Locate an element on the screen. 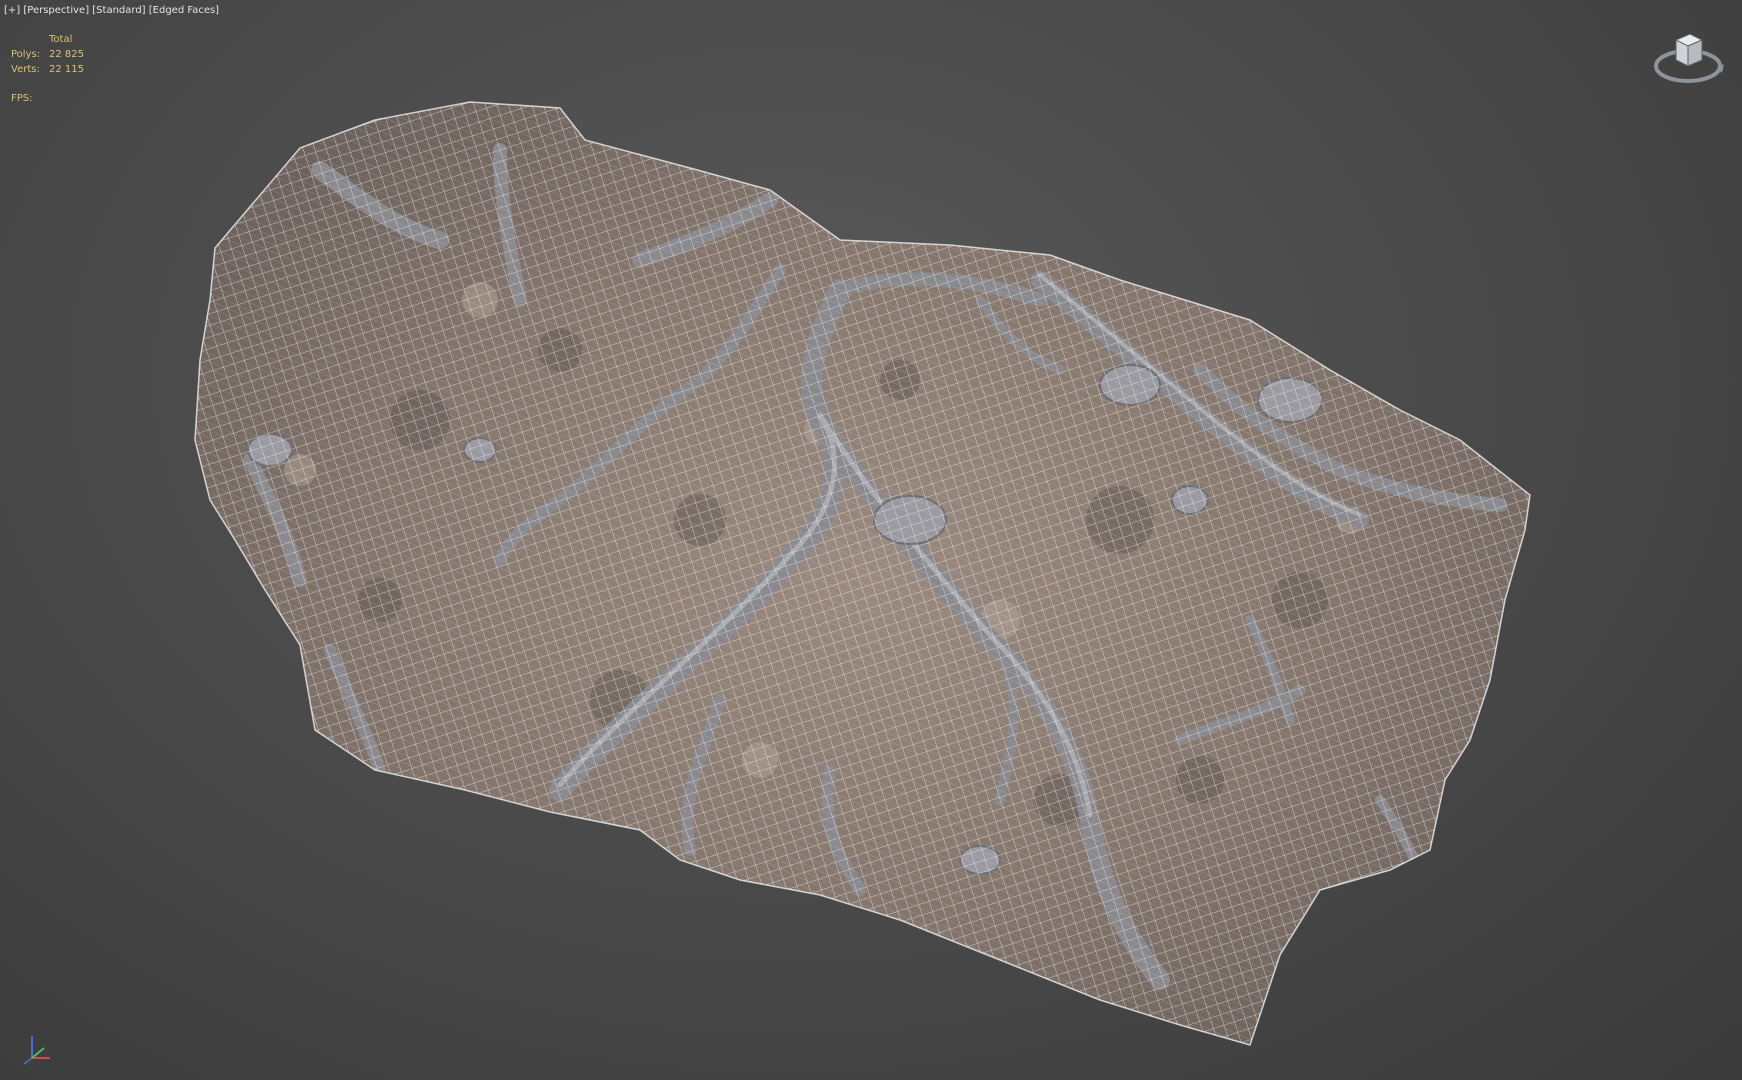 The image size is (1742, 1080). axis-tripod-icon is located at coordinates (36, 1050).